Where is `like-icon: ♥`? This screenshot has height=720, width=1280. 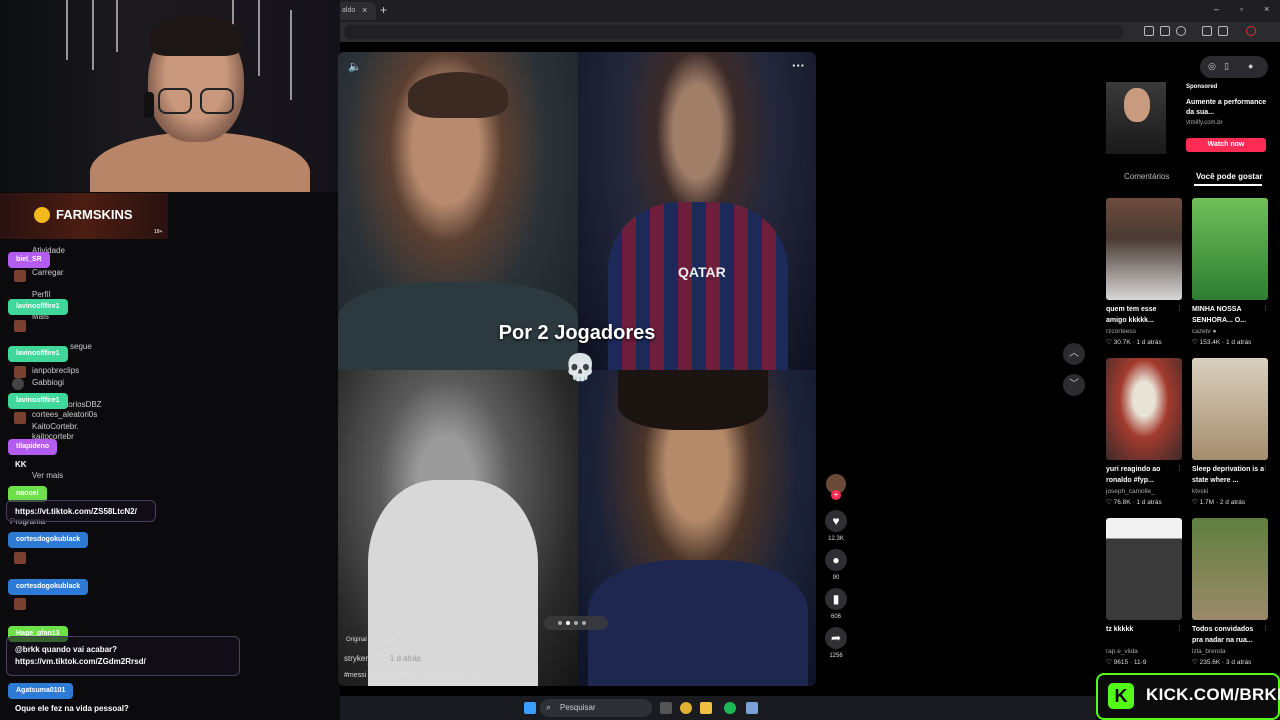 like-icon: ♥ is located at coordinates (836, 521).